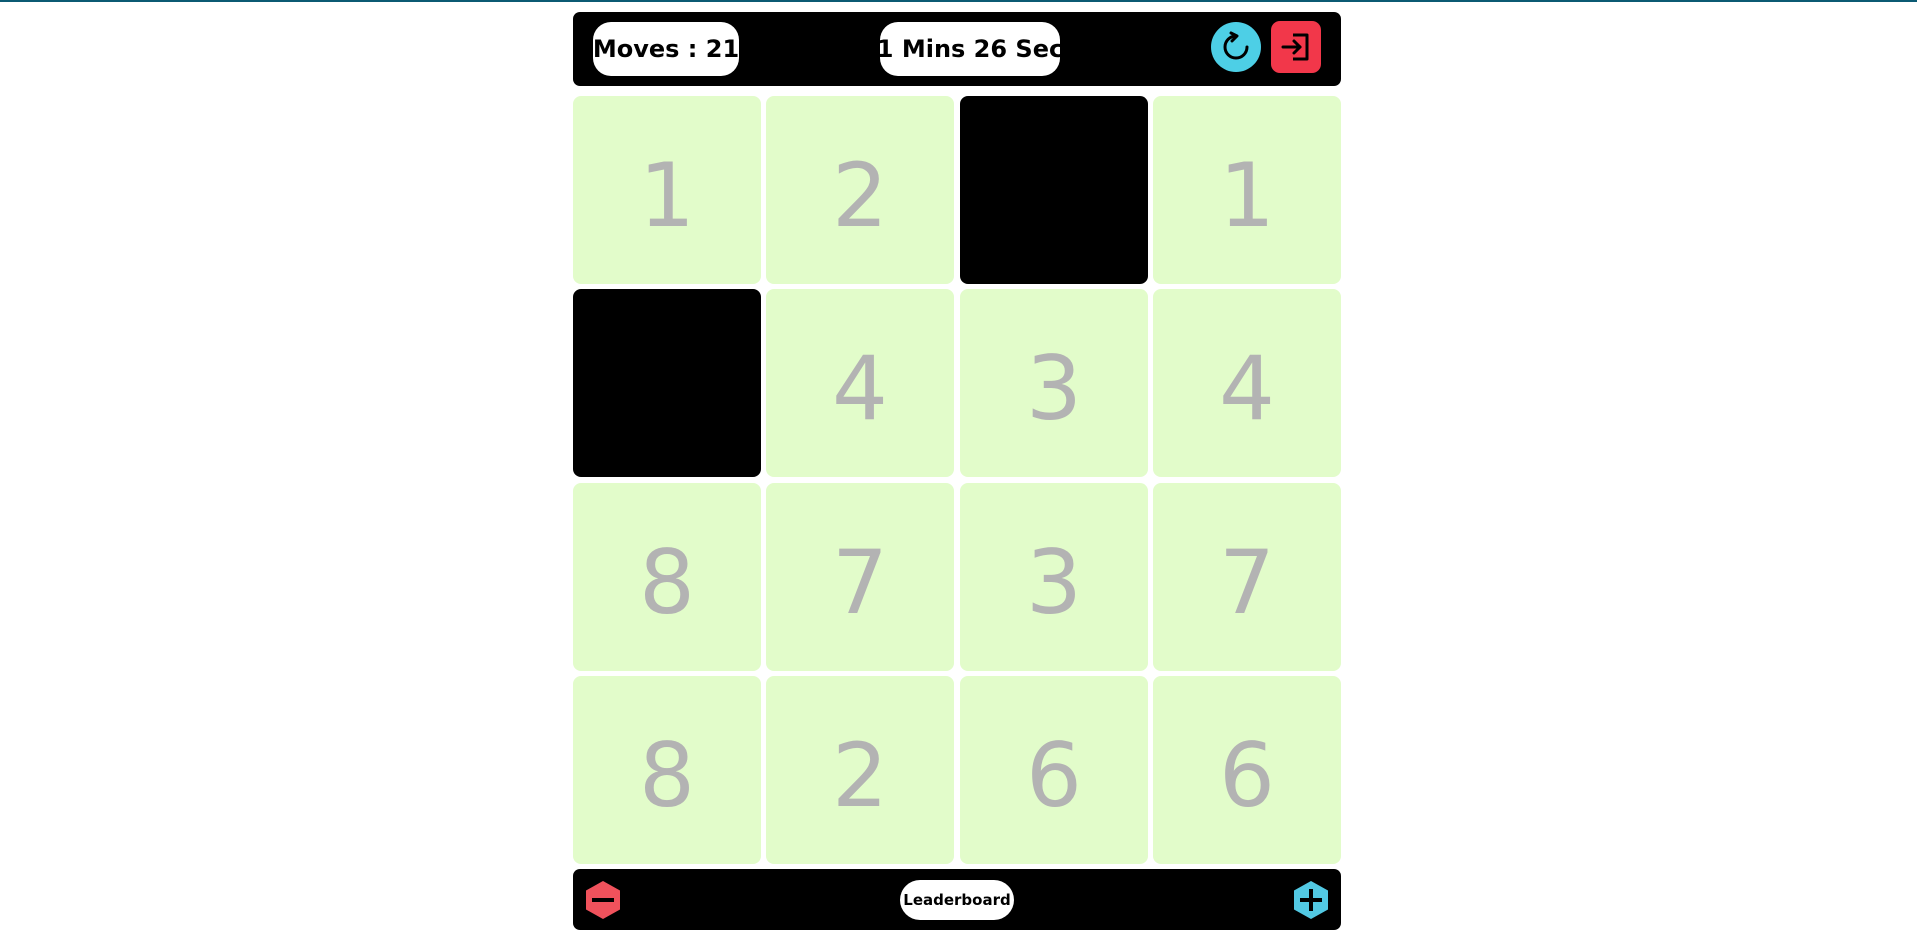  What do you see at coordinates (666, 49) in the screenshot?
I see `moves-counter: Moves : 21` at bounding box center [666, 49].